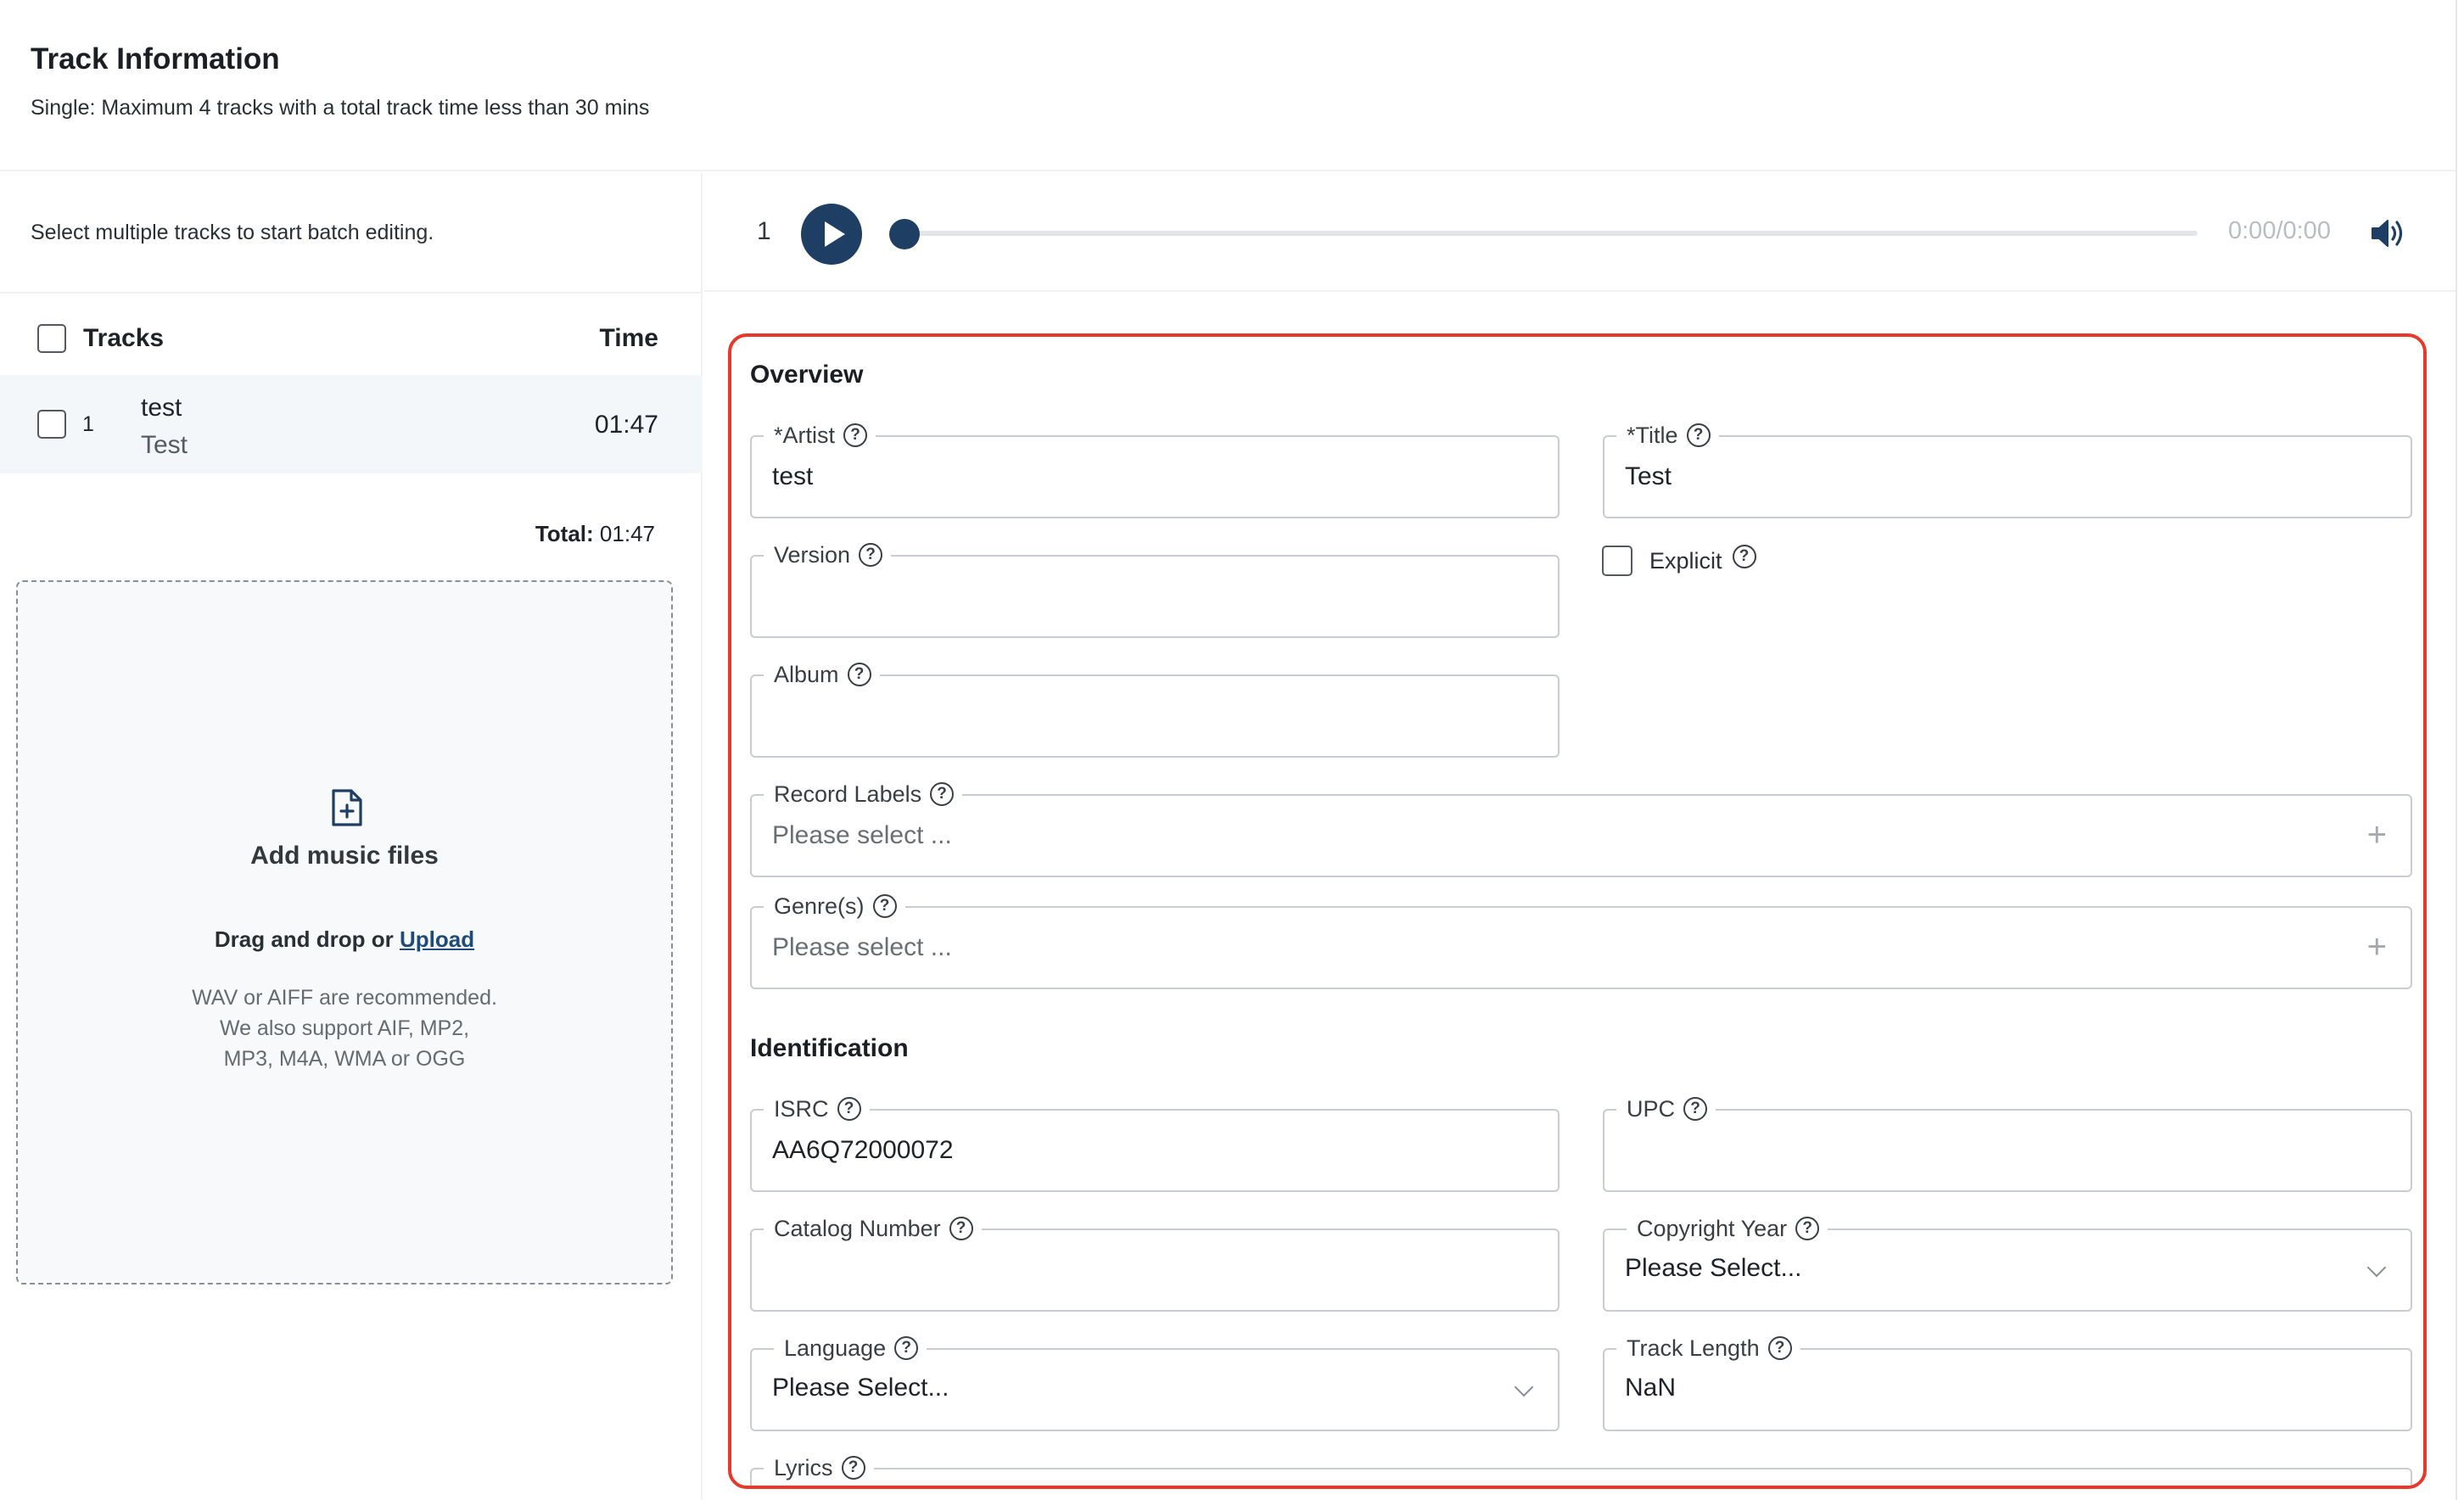 The height and width of the screenshot is (1500, 2464). What do you see at coordinates (850, 1348) in the screenshot?
I see `language-label: Language?` at bounding box center [850, 1348].